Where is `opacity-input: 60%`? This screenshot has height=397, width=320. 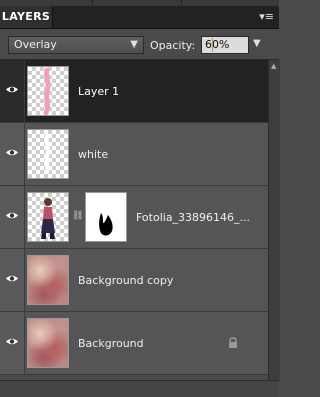
opacity-input: 60% is located at coordinates (225, 45).